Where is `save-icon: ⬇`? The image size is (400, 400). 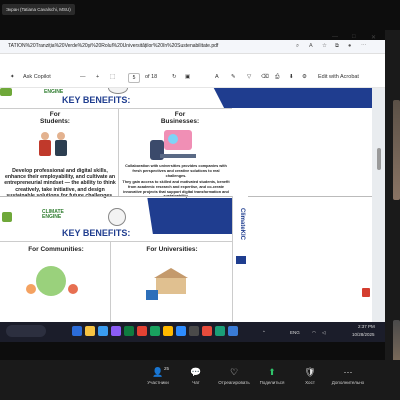 save-icon: ⬇ is located at coordinates (291, 77).